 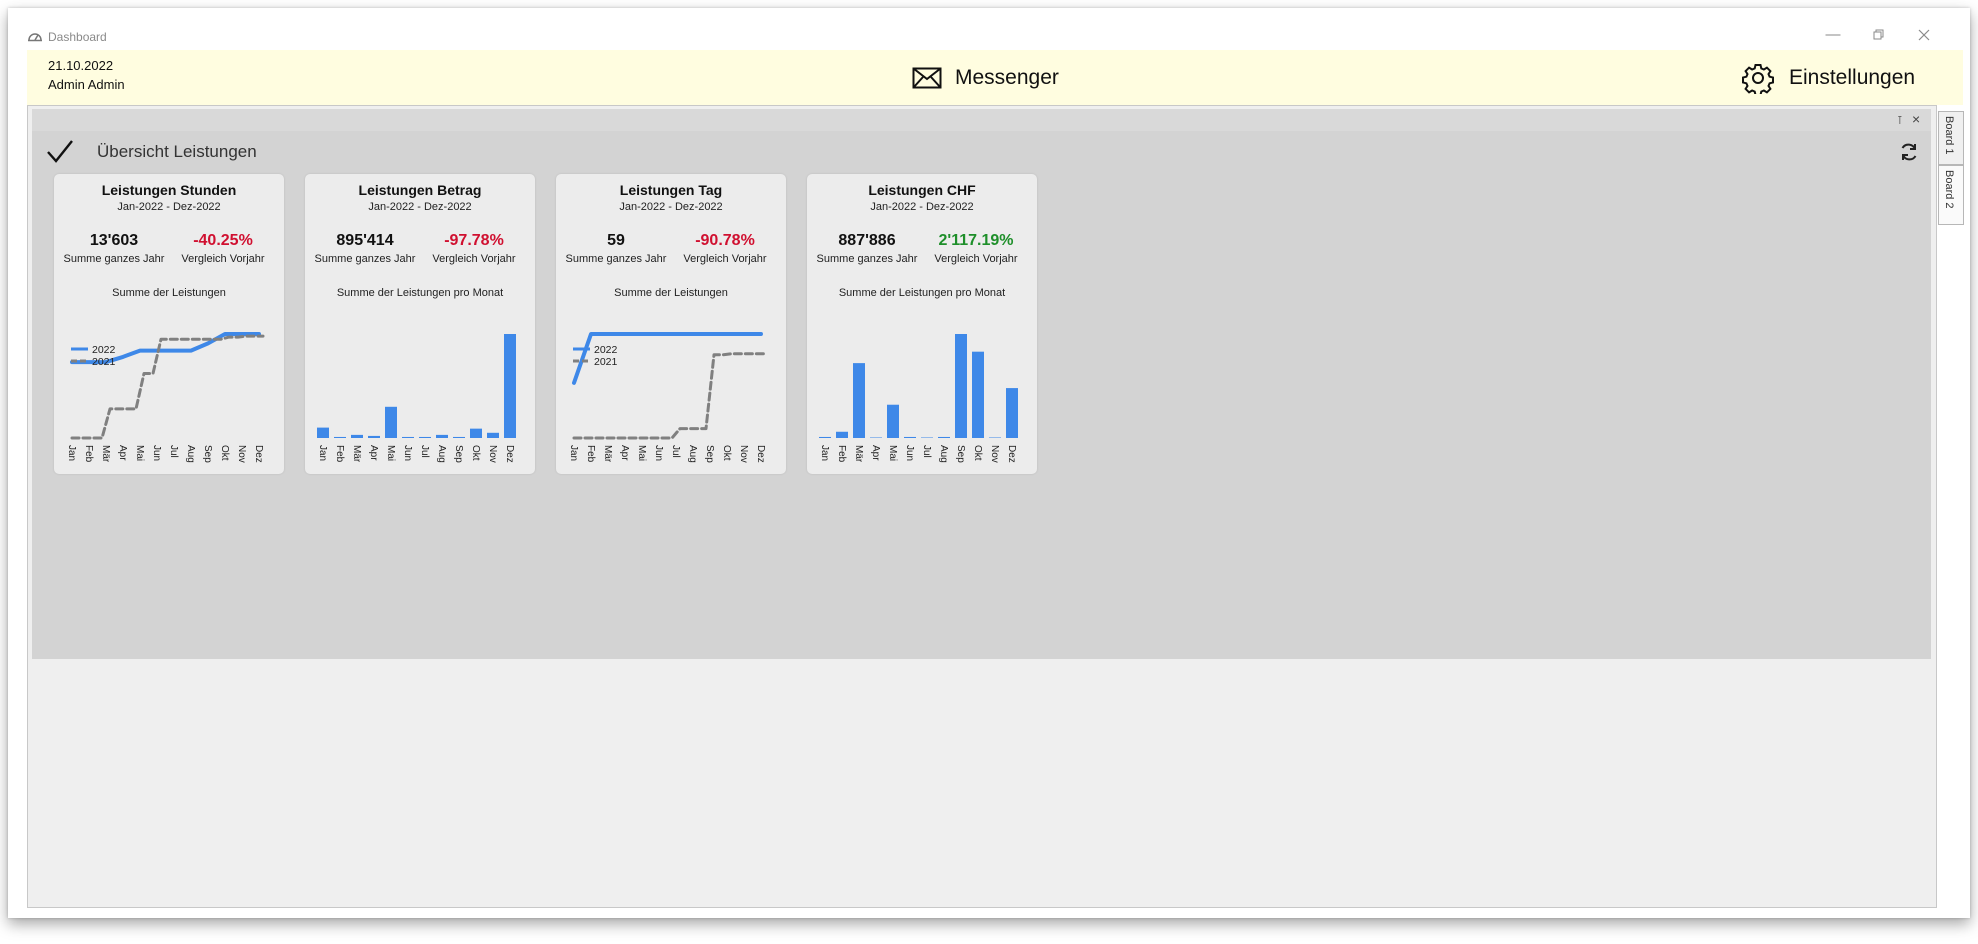 I want to click on card-change: -90.78%, so click(x=725, y=240).